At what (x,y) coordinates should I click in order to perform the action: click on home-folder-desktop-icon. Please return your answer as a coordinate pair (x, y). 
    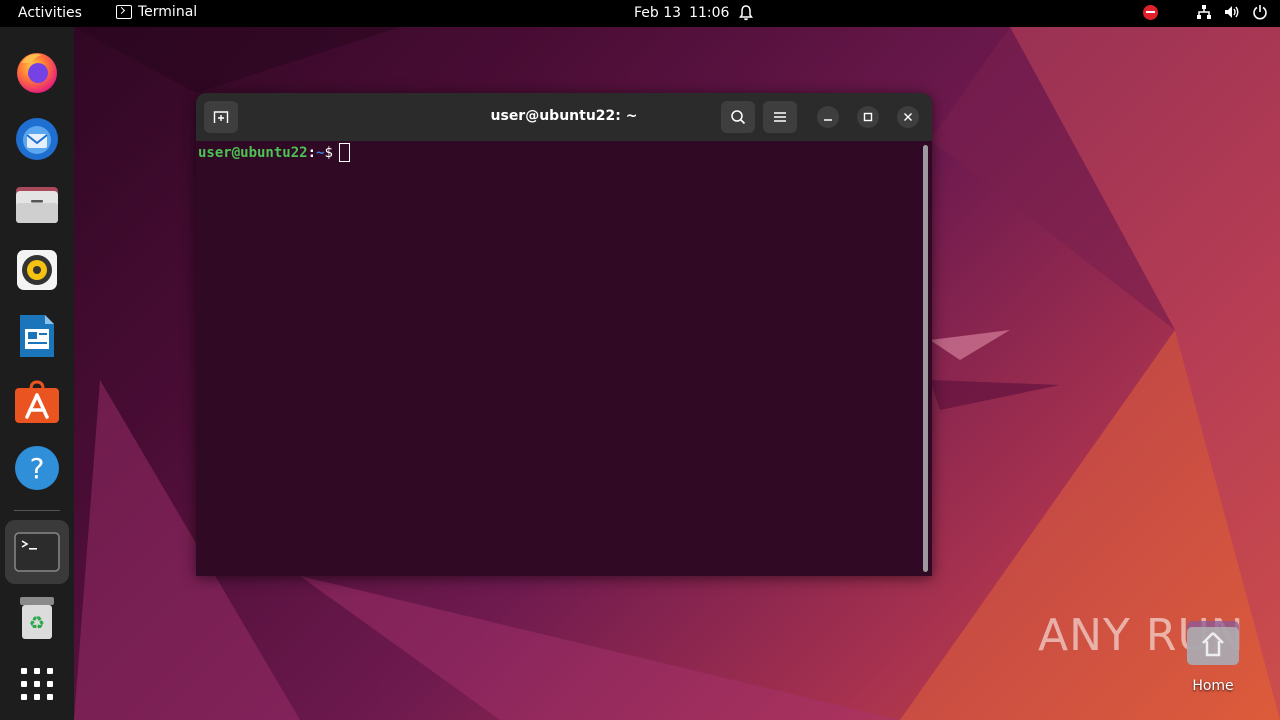
    Looking at the image, I should click on (1213, 643).